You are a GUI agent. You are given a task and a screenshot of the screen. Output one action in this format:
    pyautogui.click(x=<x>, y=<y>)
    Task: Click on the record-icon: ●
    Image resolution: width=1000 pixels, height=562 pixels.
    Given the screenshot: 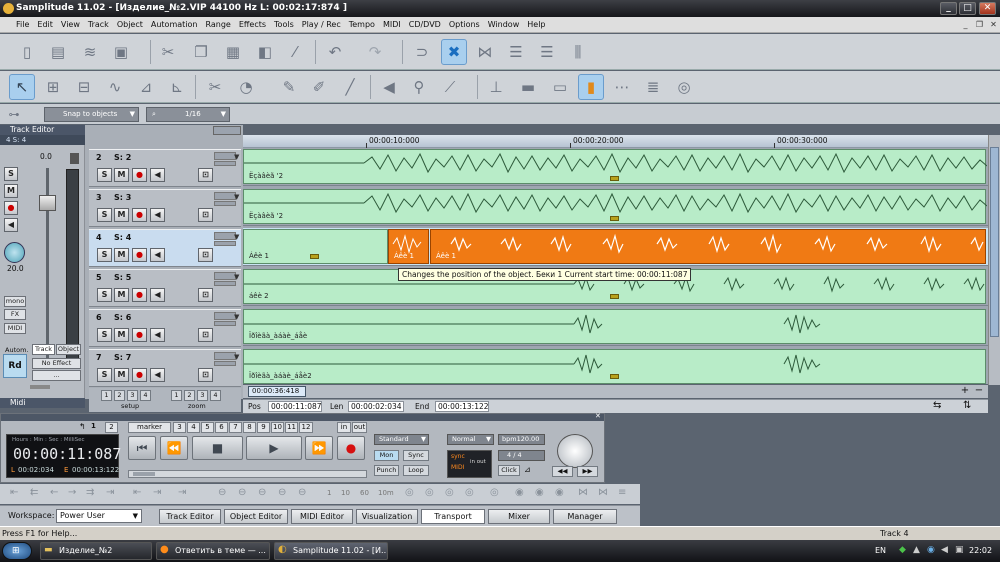 What is the action you would take?
    pyautogui.click(x=351, y=448)
    